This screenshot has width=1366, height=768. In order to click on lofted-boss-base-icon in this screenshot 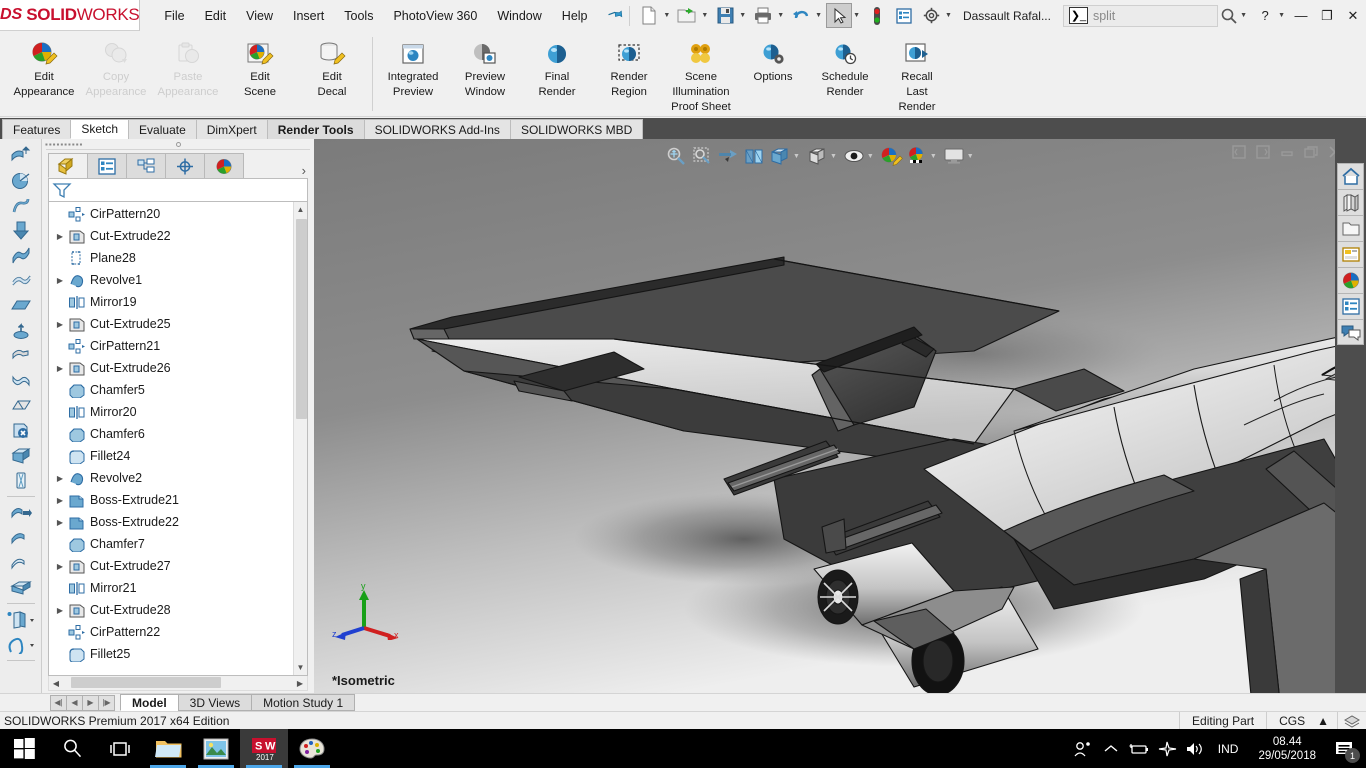, I will do `click(21, 255)`.